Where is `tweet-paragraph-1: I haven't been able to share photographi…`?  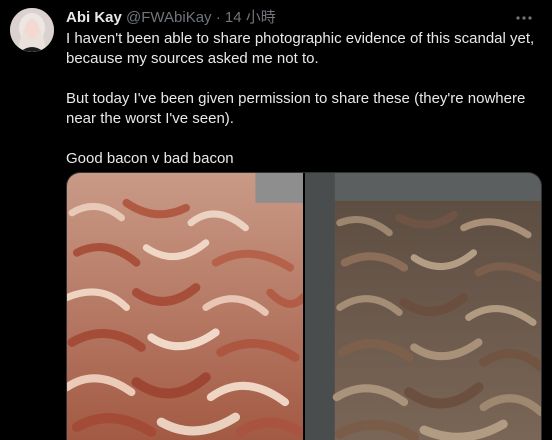 tweet-paragraph-1: I haven't been able to share photographi… is located at coordinates (300, 48).